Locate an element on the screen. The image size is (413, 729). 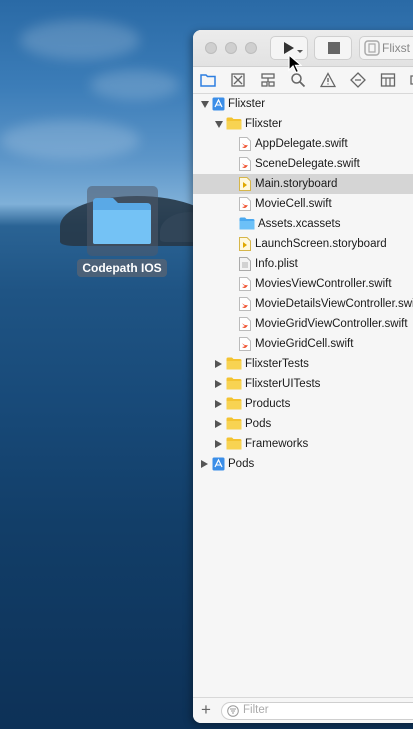
tree-row: SceneDelegate.swift is located at coordinates (303, 164).